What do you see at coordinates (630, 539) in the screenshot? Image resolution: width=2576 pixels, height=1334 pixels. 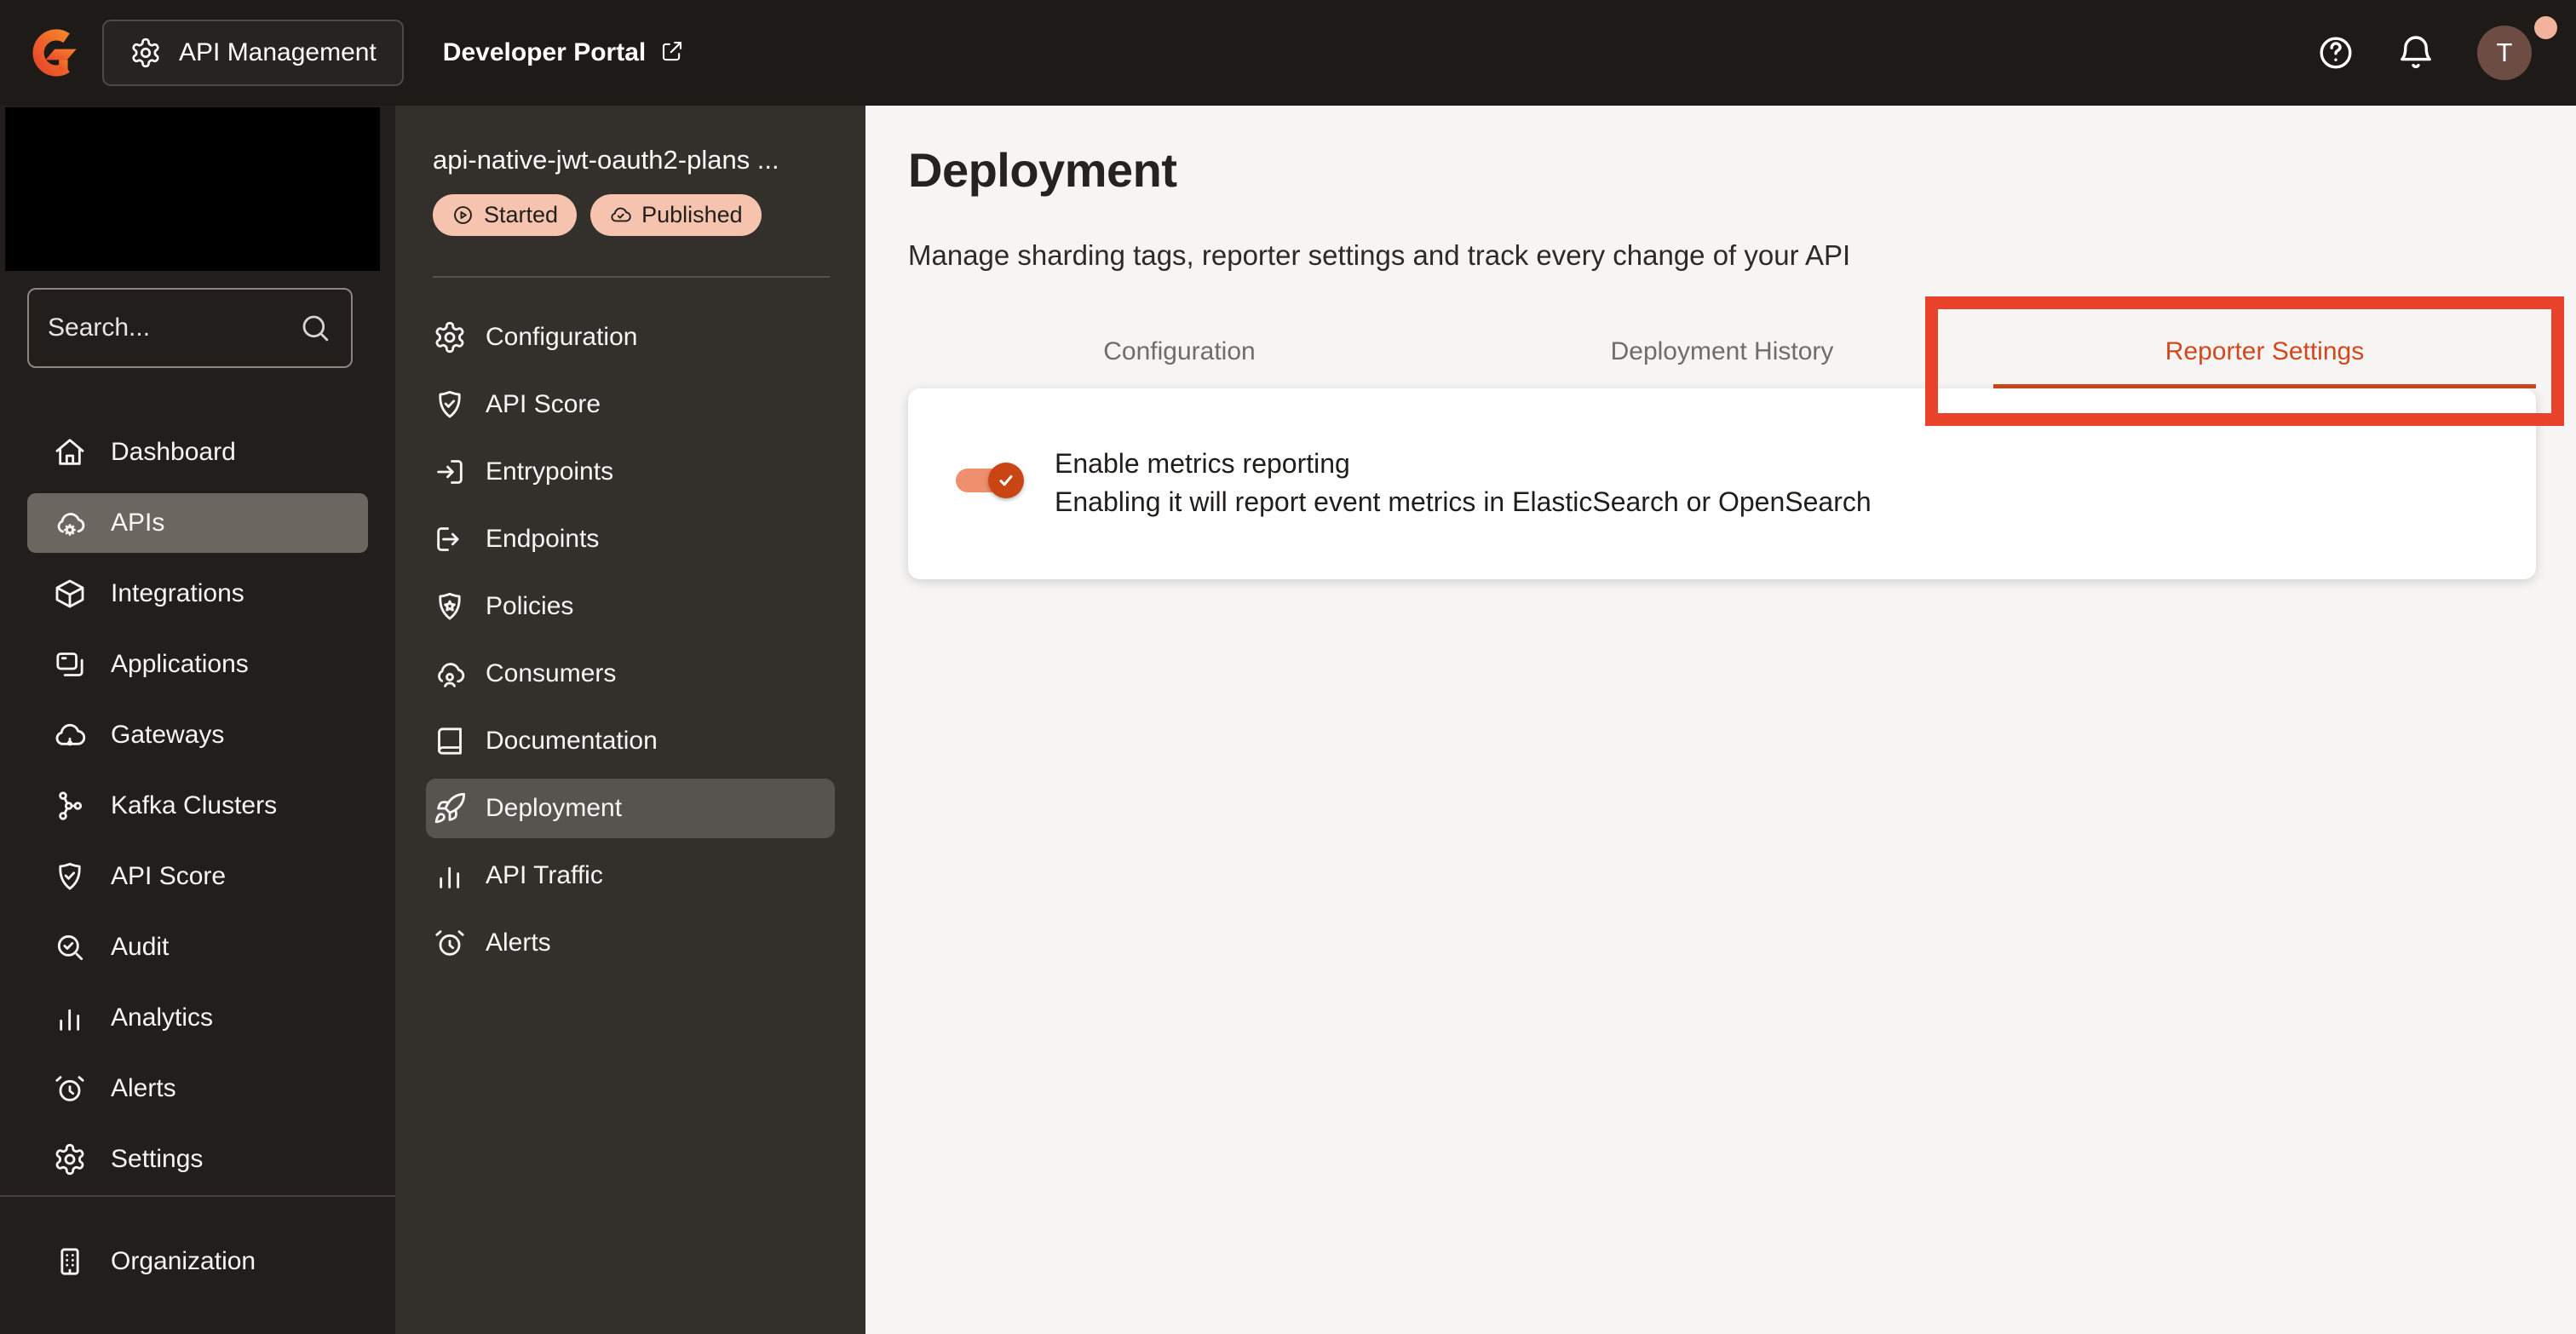 I see `api-menu-item-endpoints: Endpoints` at bounding box center [630, 539].